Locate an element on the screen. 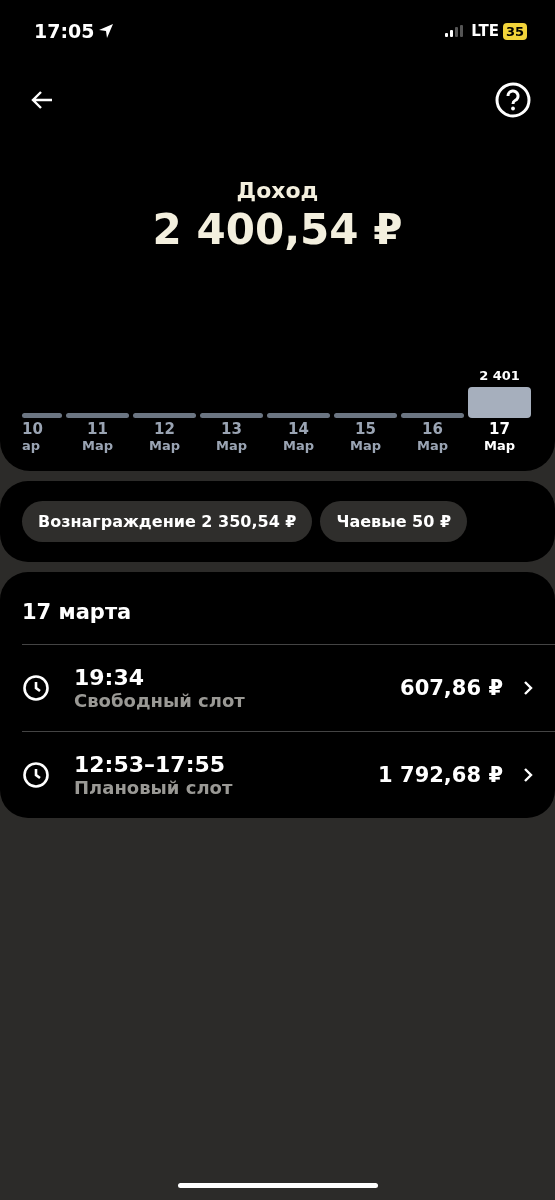  location-icon is located at coordinates (106, 31).